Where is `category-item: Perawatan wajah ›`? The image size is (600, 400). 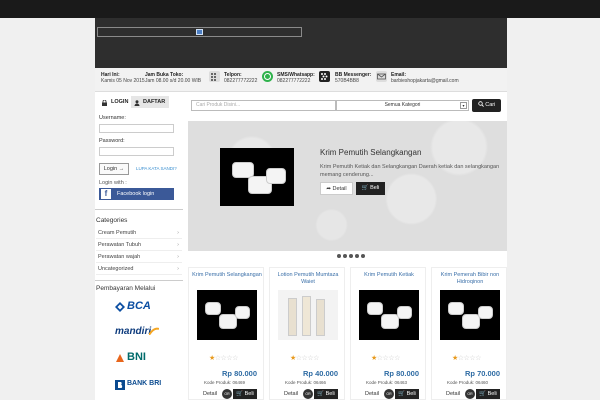 category-item: Perawatan wajah › is located at coordinates (139, 257).